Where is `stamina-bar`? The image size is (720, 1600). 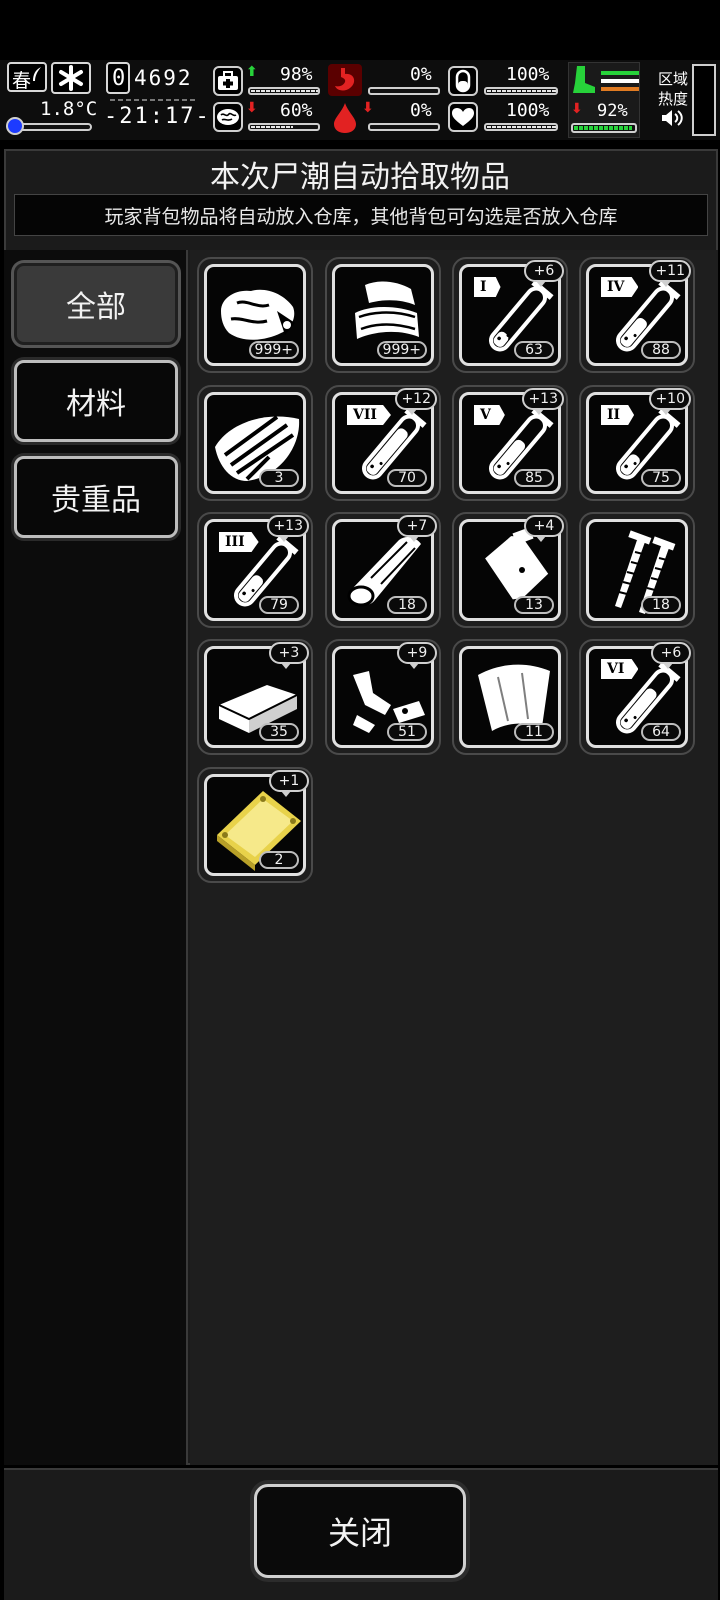
stamina-bar is located at coordinates (604, 128).